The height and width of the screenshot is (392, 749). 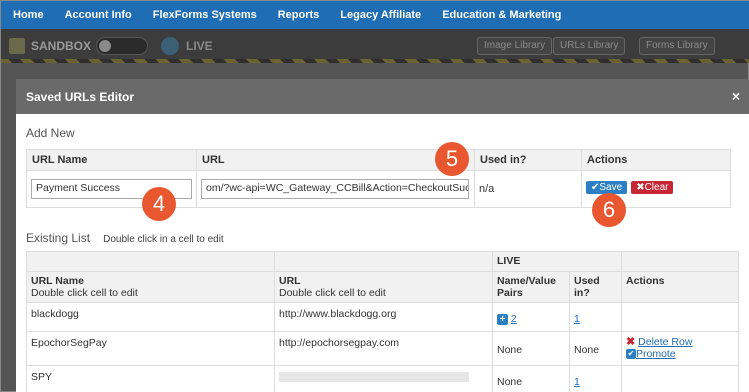 I want to click on row-used-in: None, so click(x=595, y=348).